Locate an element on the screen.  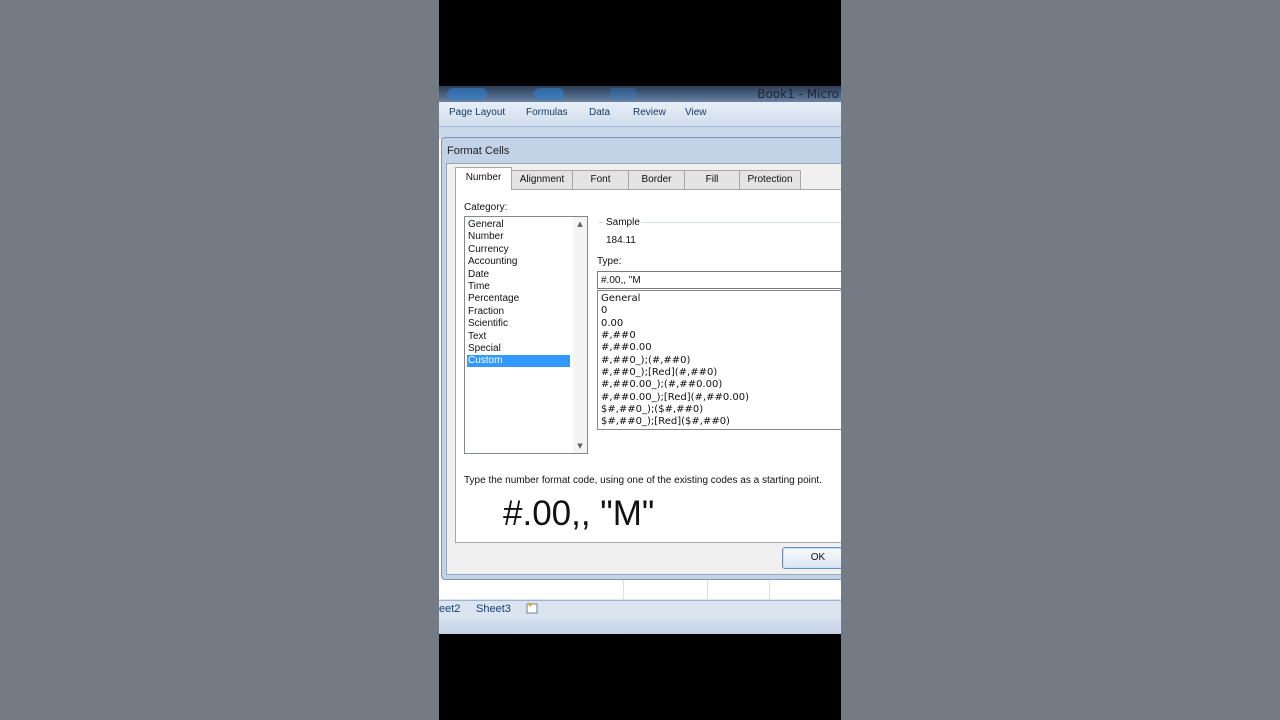
tab-protection: Protection is located at coordinates (770, 179).